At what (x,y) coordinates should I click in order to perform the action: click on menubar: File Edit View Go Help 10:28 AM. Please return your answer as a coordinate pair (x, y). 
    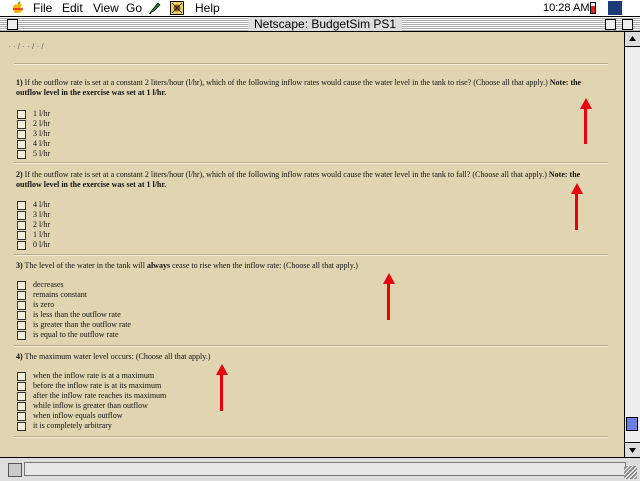
    Looking at the image, I should click on (320, 8).